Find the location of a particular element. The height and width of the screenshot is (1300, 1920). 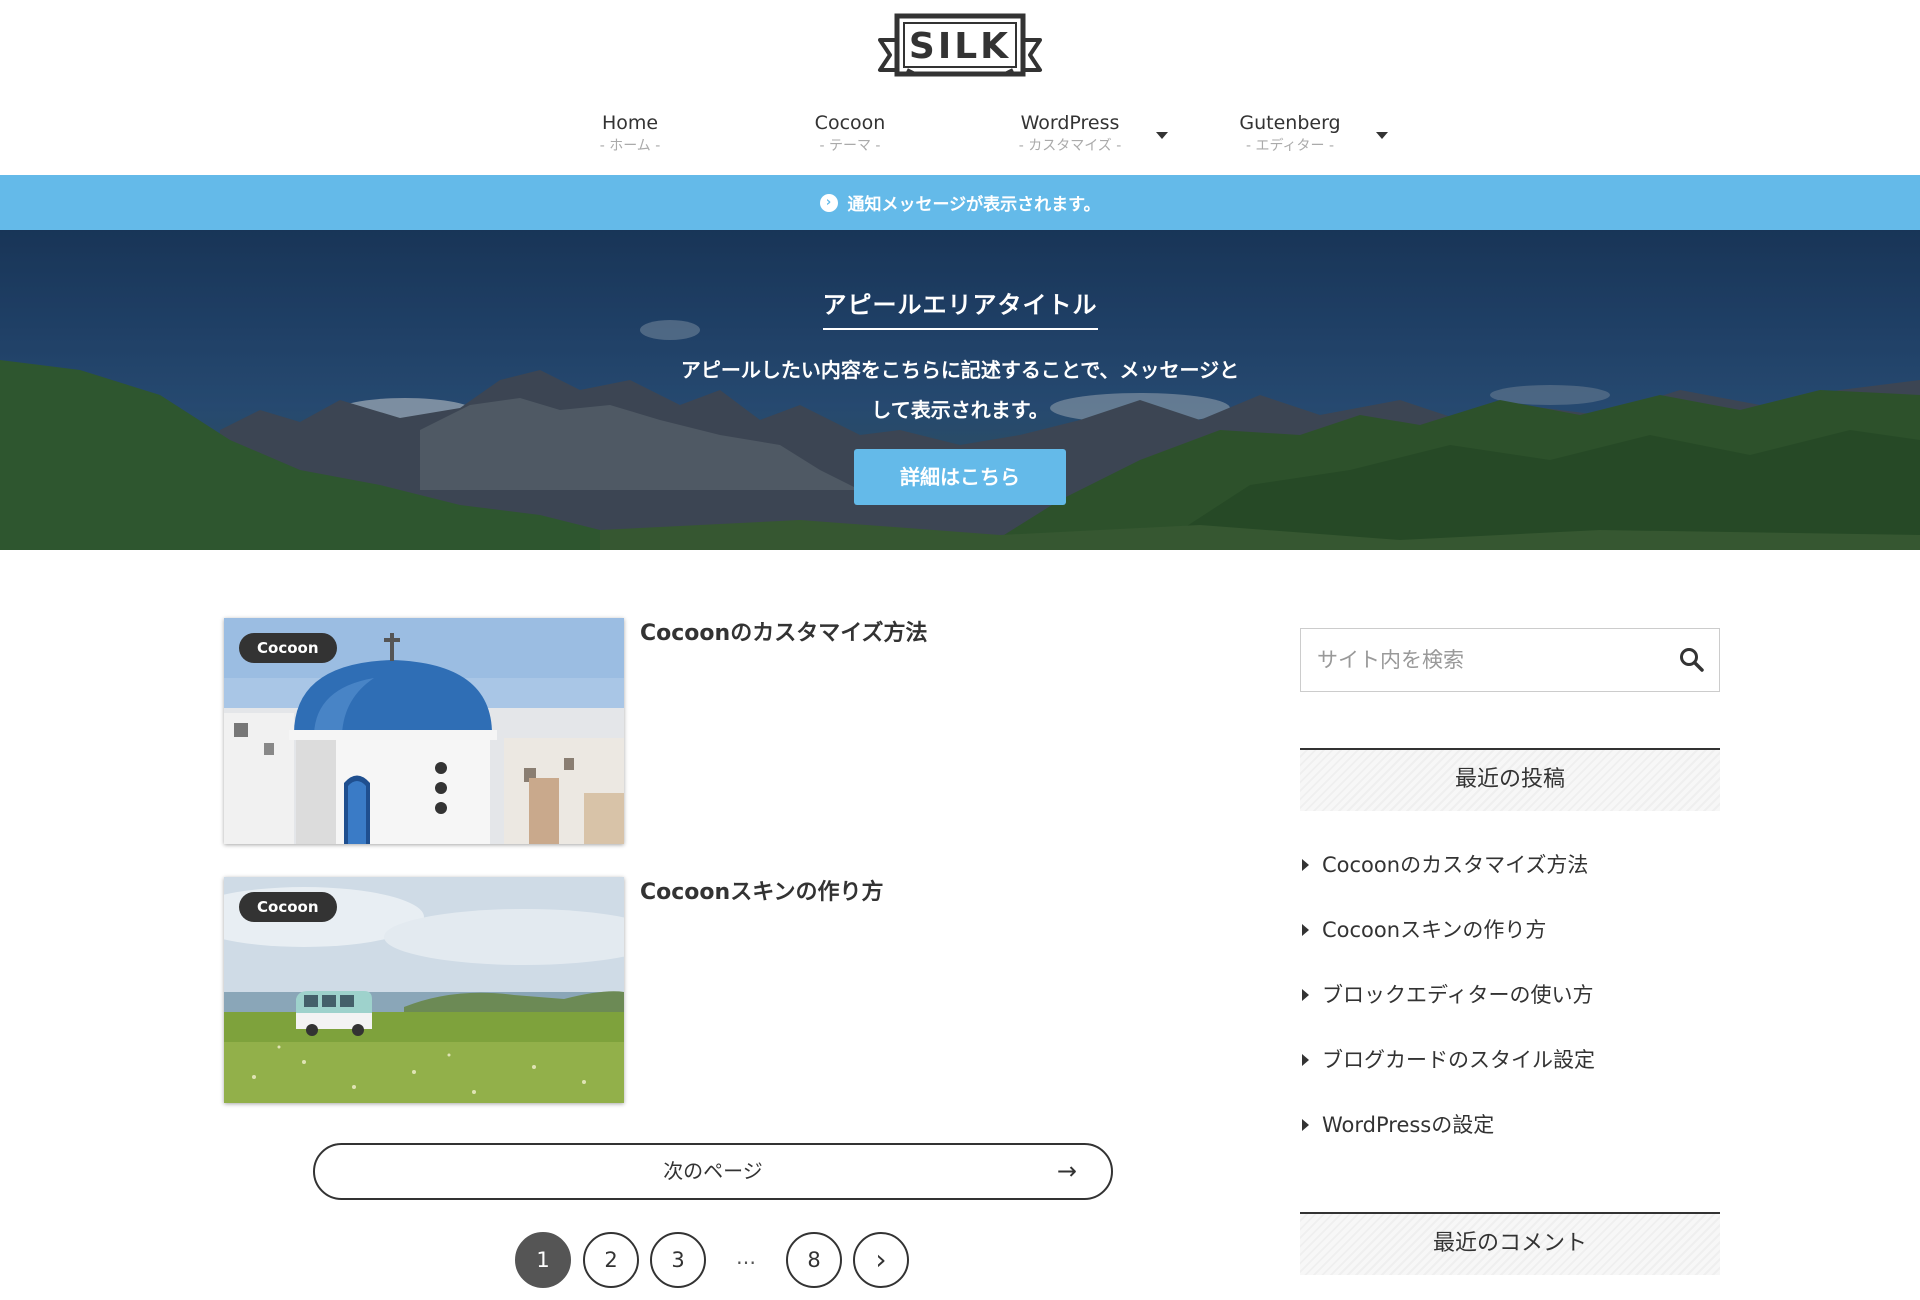

nav-label: Home is located at coordinates (630, 123).